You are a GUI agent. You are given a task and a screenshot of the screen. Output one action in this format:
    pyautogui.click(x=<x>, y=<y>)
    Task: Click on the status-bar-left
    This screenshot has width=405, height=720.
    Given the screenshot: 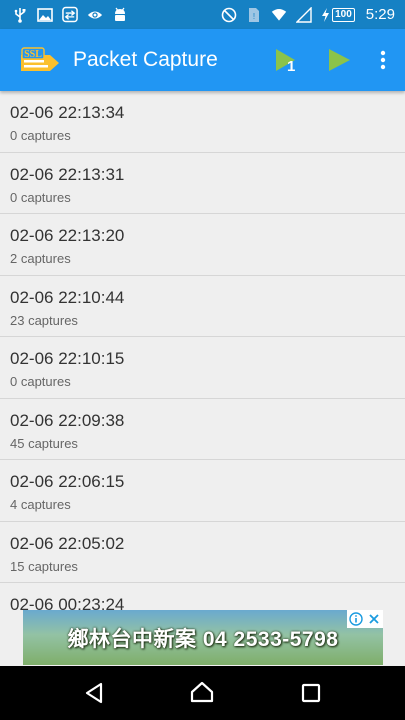 What is the action you would take?
    pyautogui.click(x=70, y=14)
    